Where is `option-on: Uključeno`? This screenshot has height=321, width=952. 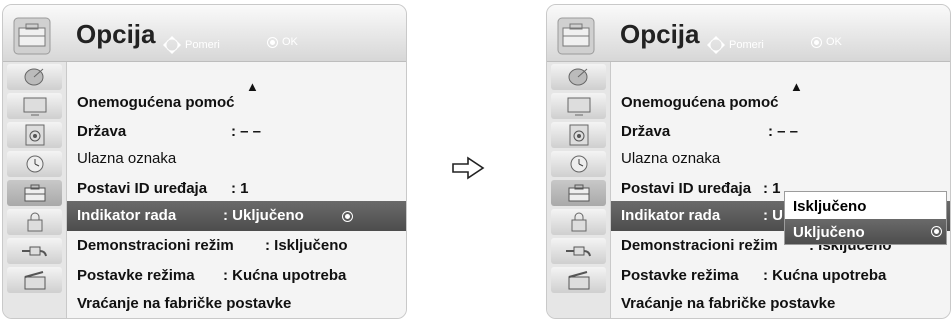
option-on: Uključeno is located at coordinates (865, 231).